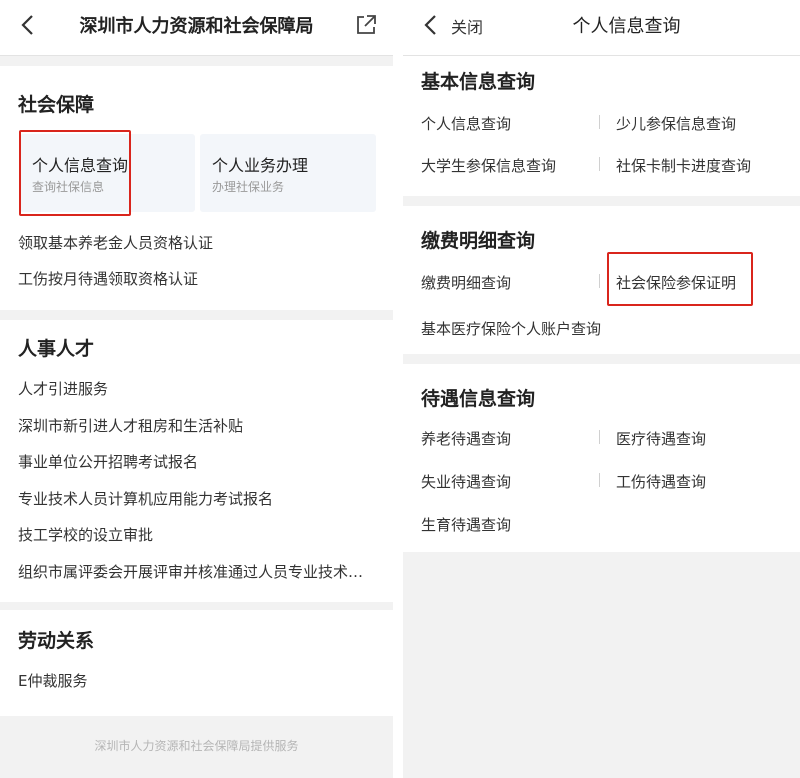  Describe the element at coordinates (366, 25) in the screenshot. I see `share-icon` at that location.